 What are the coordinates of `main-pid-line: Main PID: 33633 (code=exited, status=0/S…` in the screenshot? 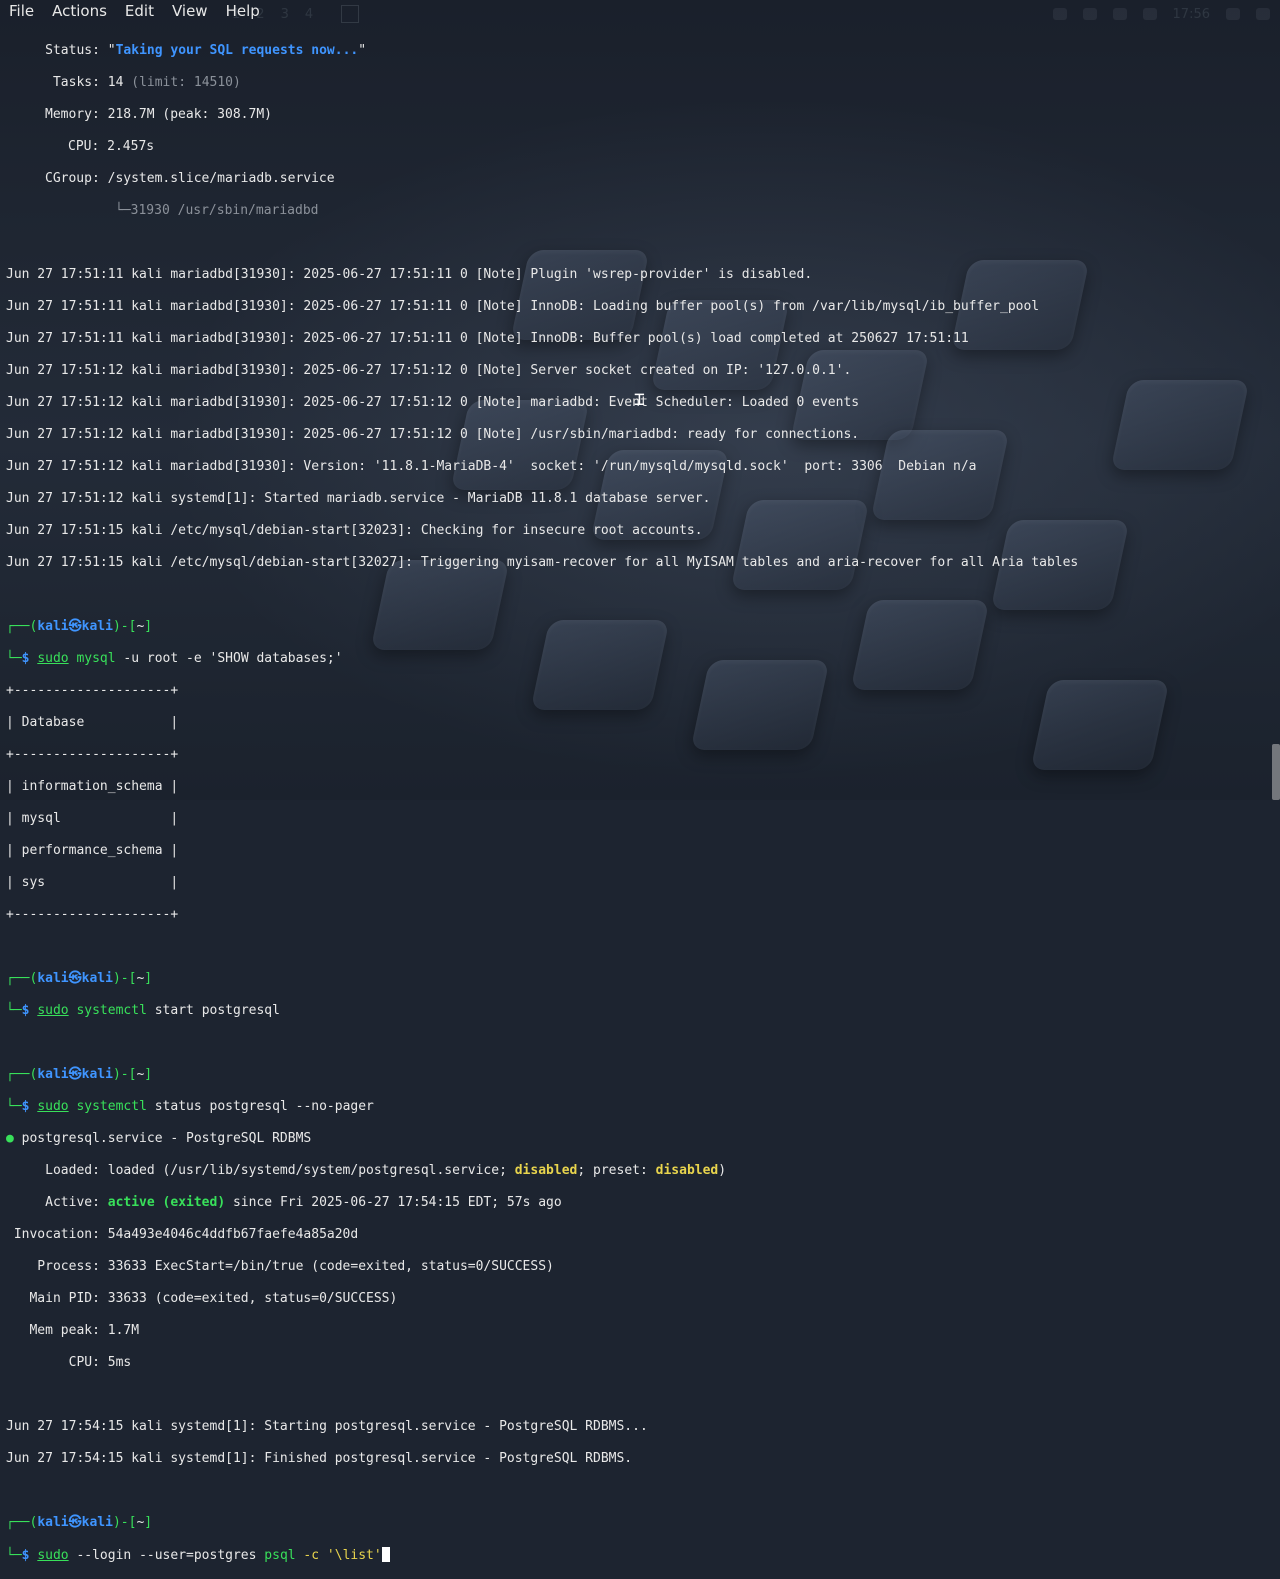 It's located at (202, 1298).